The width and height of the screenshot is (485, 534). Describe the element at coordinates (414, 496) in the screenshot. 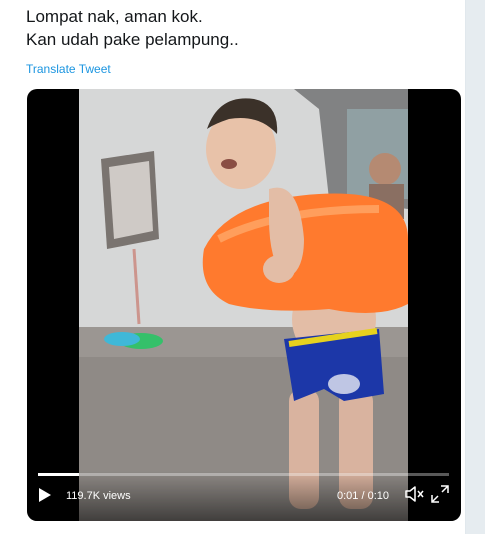

I see `volume-icon` at that location.